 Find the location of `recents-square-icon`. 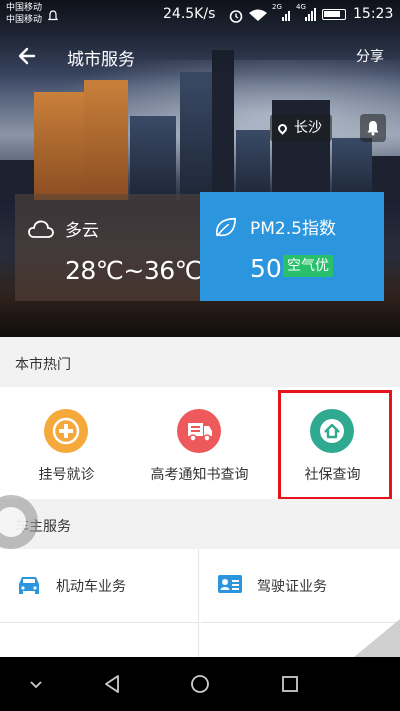

recents-square-icon is located at coordinates (290, 684).